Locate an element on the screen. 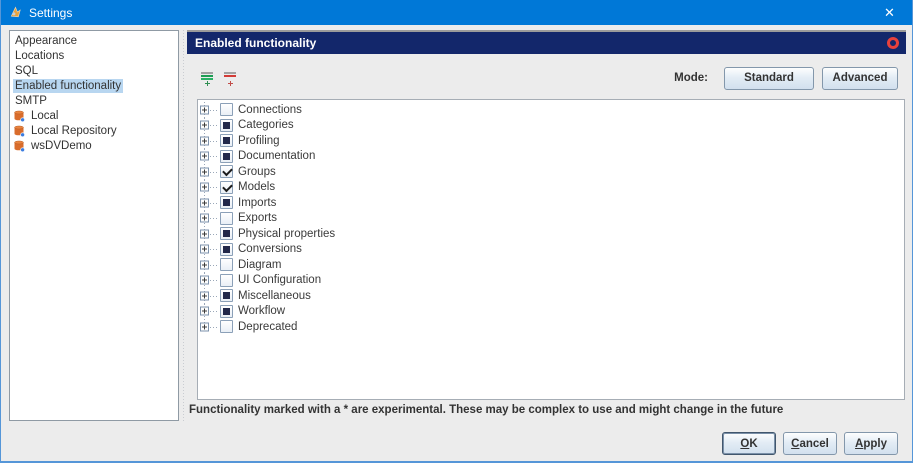 This screenshot has width=913, height=463. tree-row: Documentation is located at coordinates (552, 156).